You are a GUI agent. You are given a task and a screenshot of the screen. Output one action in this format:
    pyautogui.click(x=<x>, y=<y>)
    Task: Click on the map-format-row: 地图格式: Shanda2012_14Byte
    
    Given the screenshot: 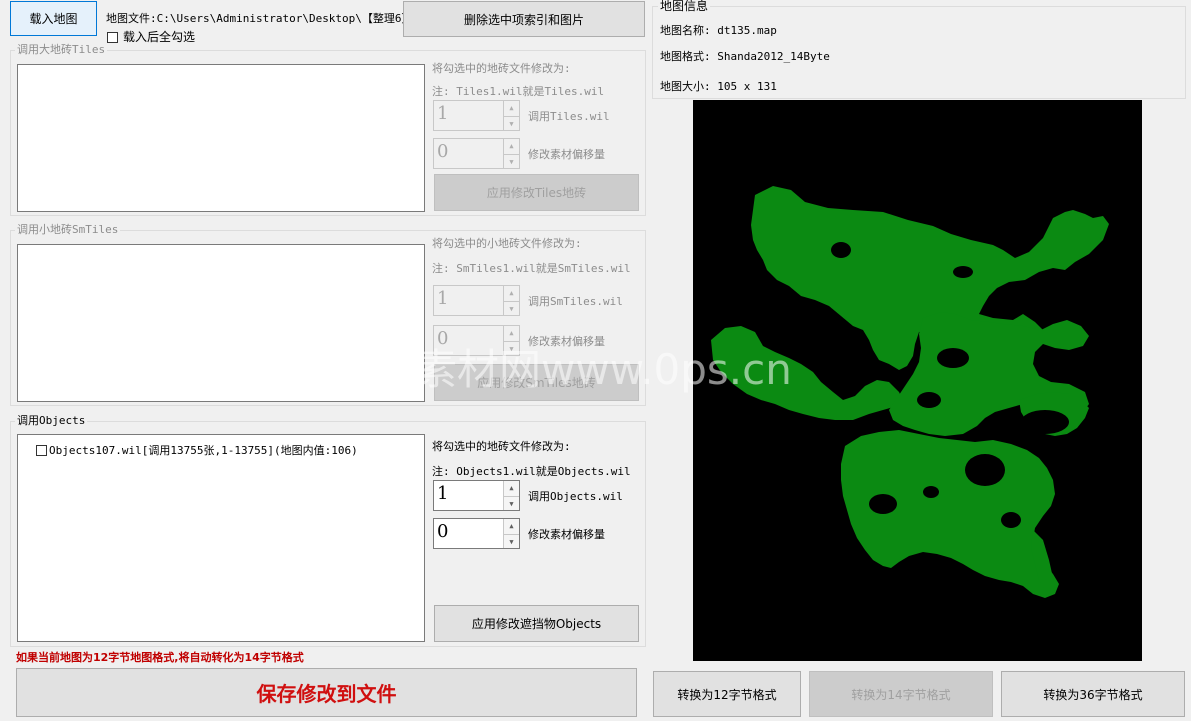 What is the action you would take?
    pyautogui.click(x=745, y=56)
    